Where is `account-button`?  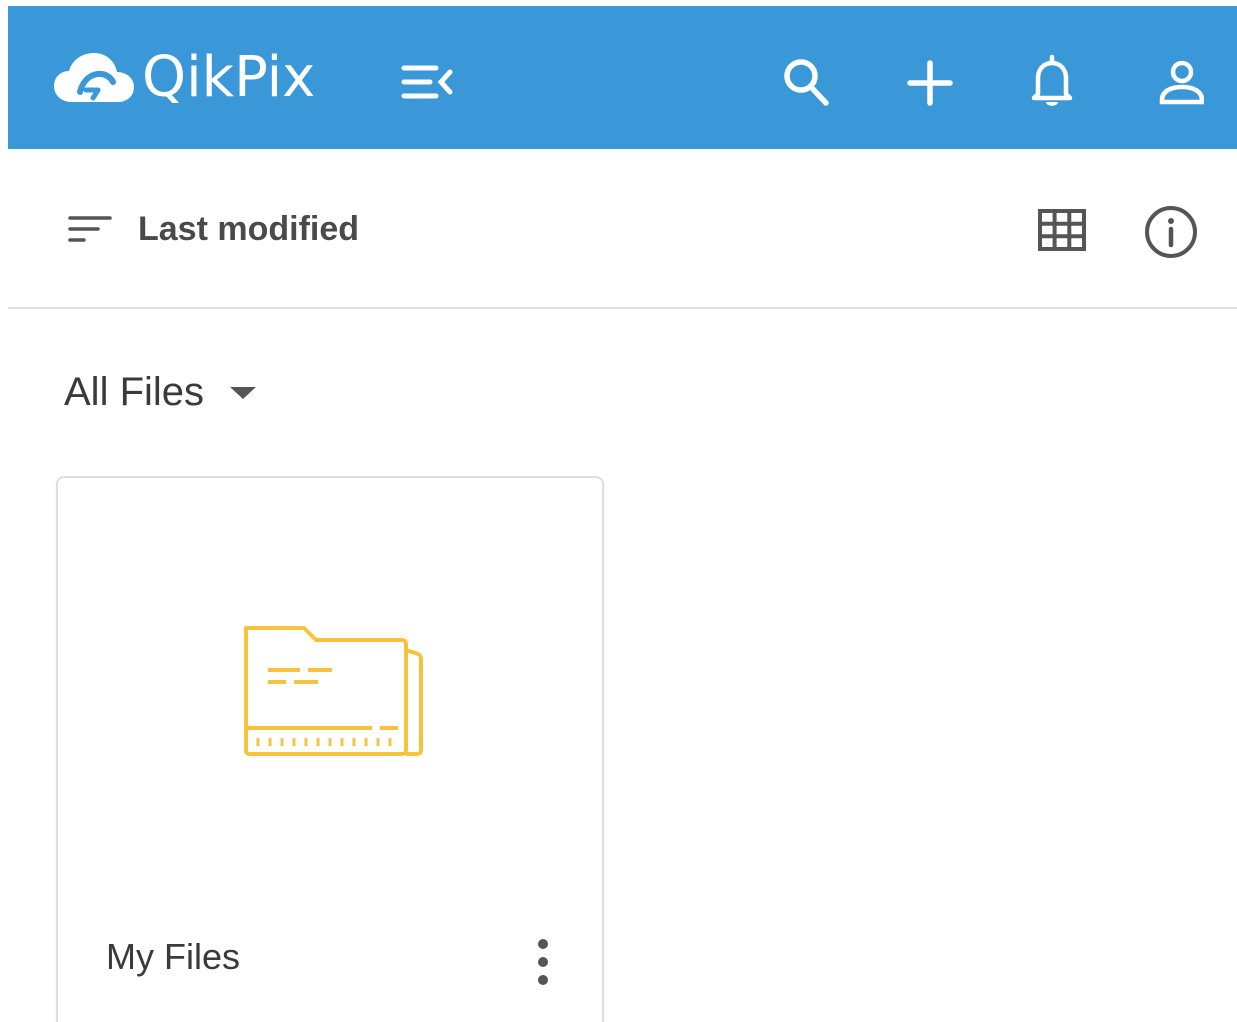 account-button is located at coordinates (1176, 81).